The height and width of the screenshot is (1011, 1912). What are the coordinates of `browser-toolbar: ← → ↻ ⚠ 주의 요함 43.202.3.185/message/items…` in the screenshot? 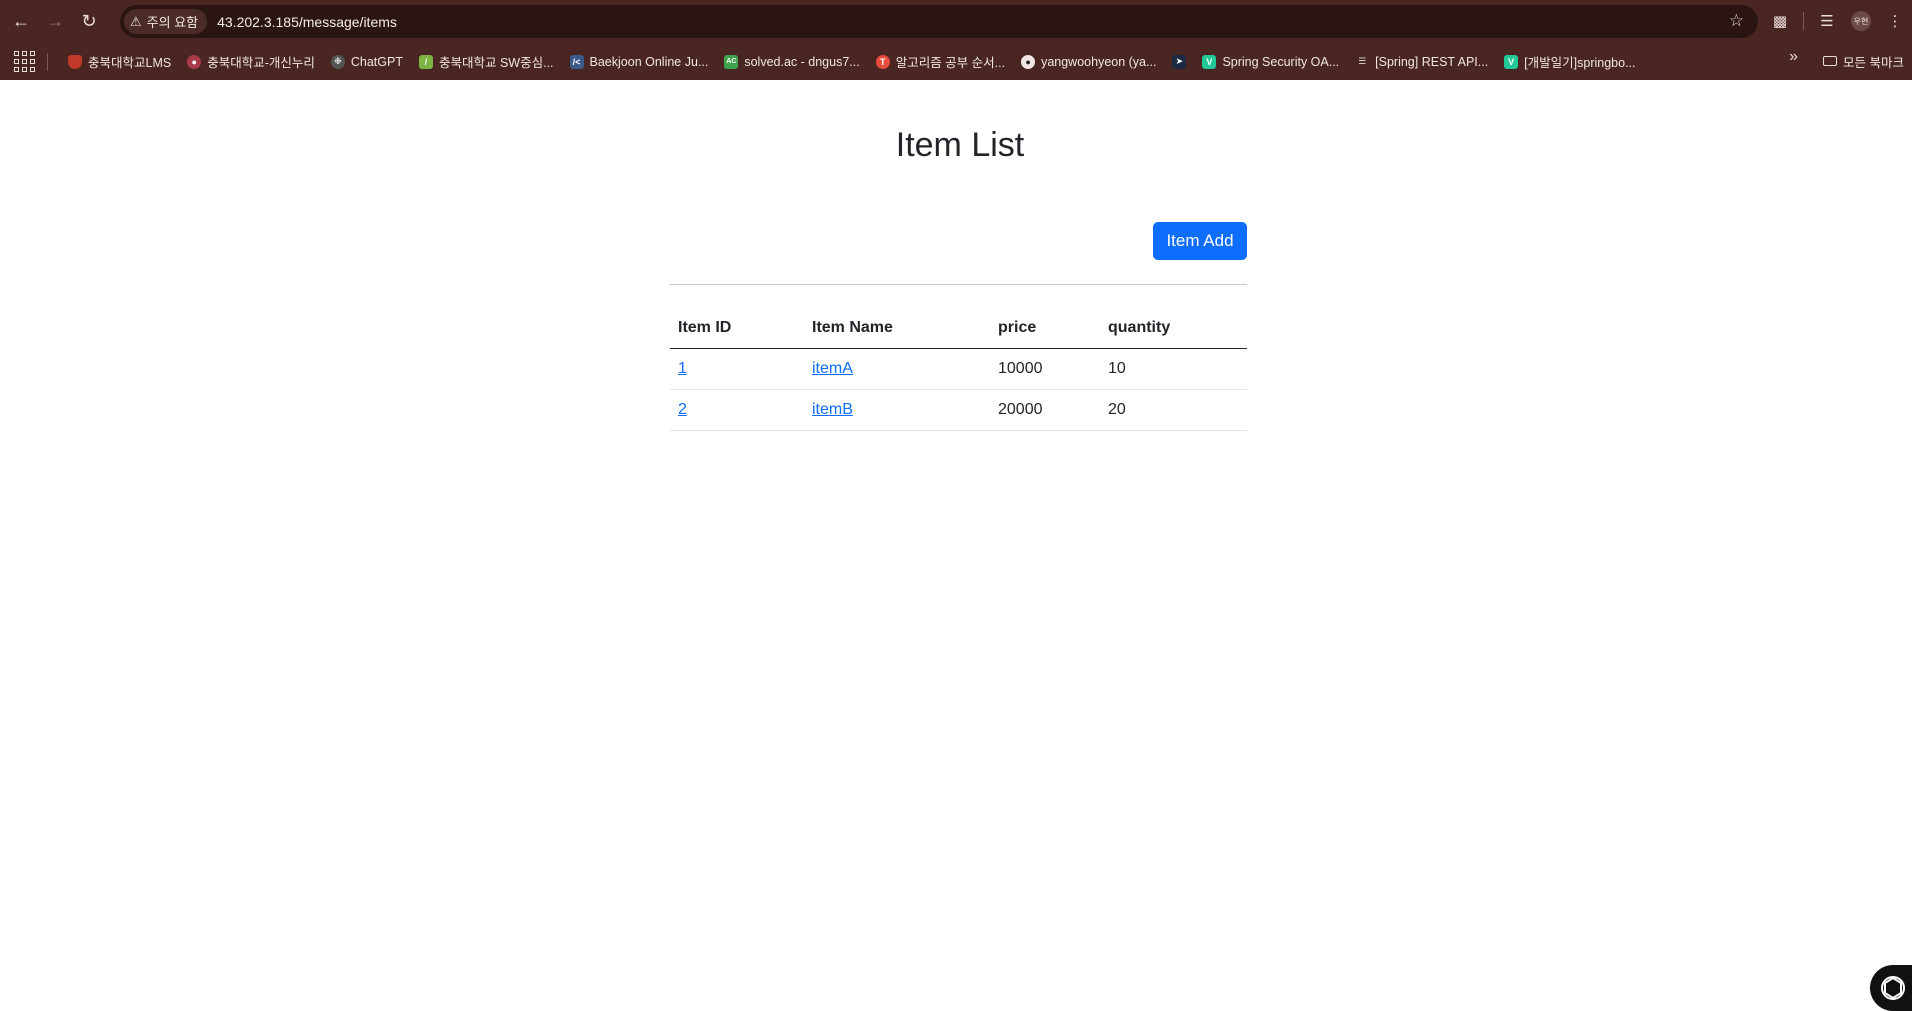 It's located at (956, 21).